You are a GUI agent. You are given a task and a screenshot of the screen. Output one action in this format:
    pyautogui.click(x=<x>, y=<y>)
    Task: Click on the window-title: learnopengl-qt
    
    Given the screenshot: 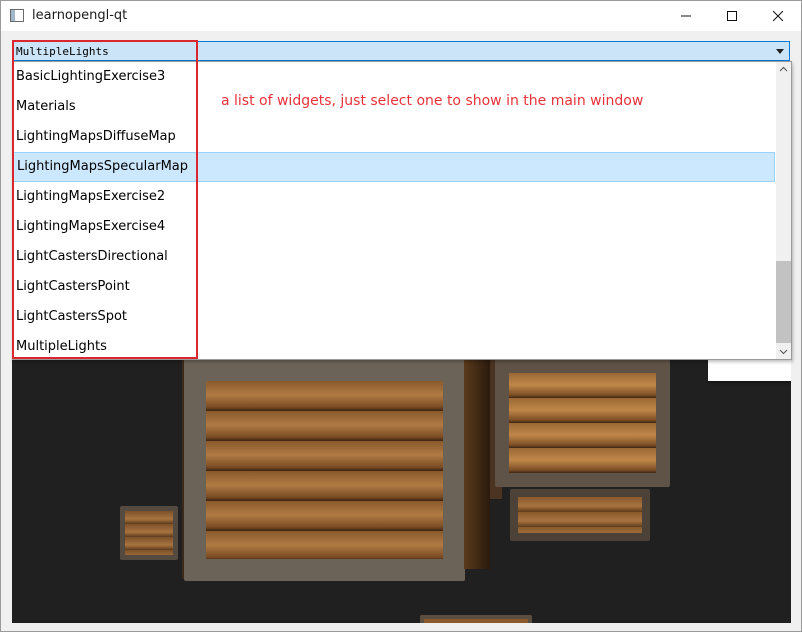 What is the action you would take?
    pyautogui.click(x=80, y=15)
    